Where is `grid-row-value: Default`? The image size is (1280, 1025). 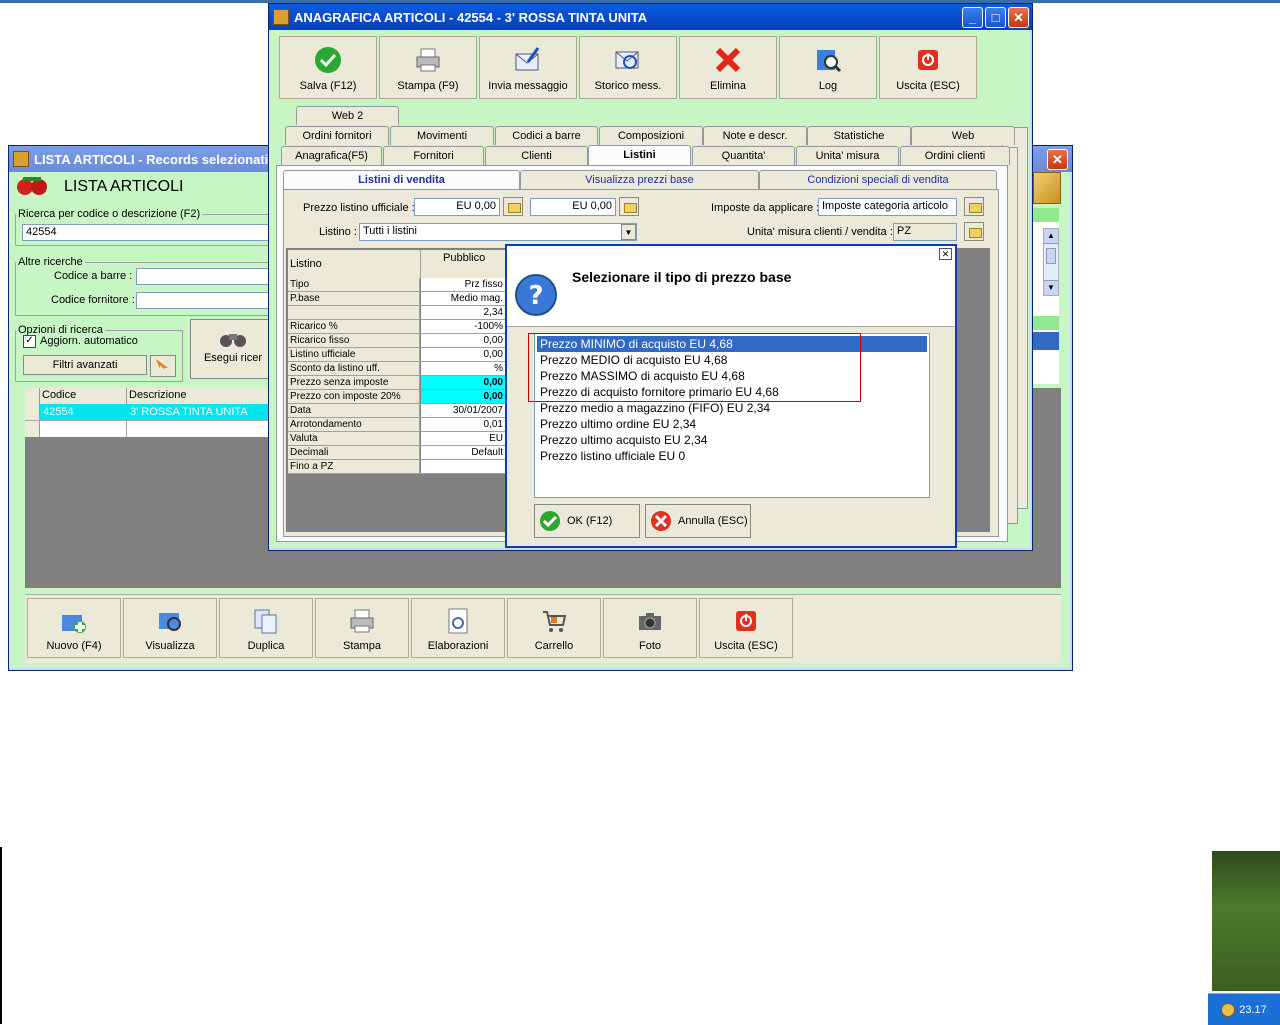
grid-row-value: Default is located at coordinates (463, 452).